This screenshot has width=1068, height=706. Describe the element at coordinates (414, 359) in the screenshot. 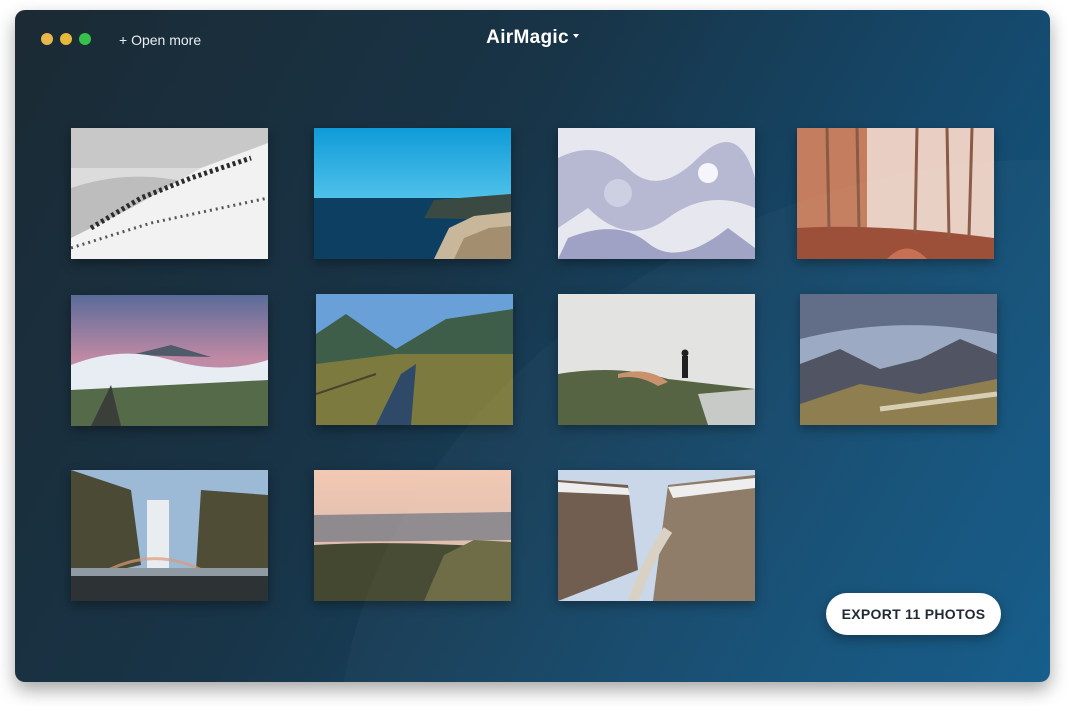

I see `photo-valley-stream` at that location.